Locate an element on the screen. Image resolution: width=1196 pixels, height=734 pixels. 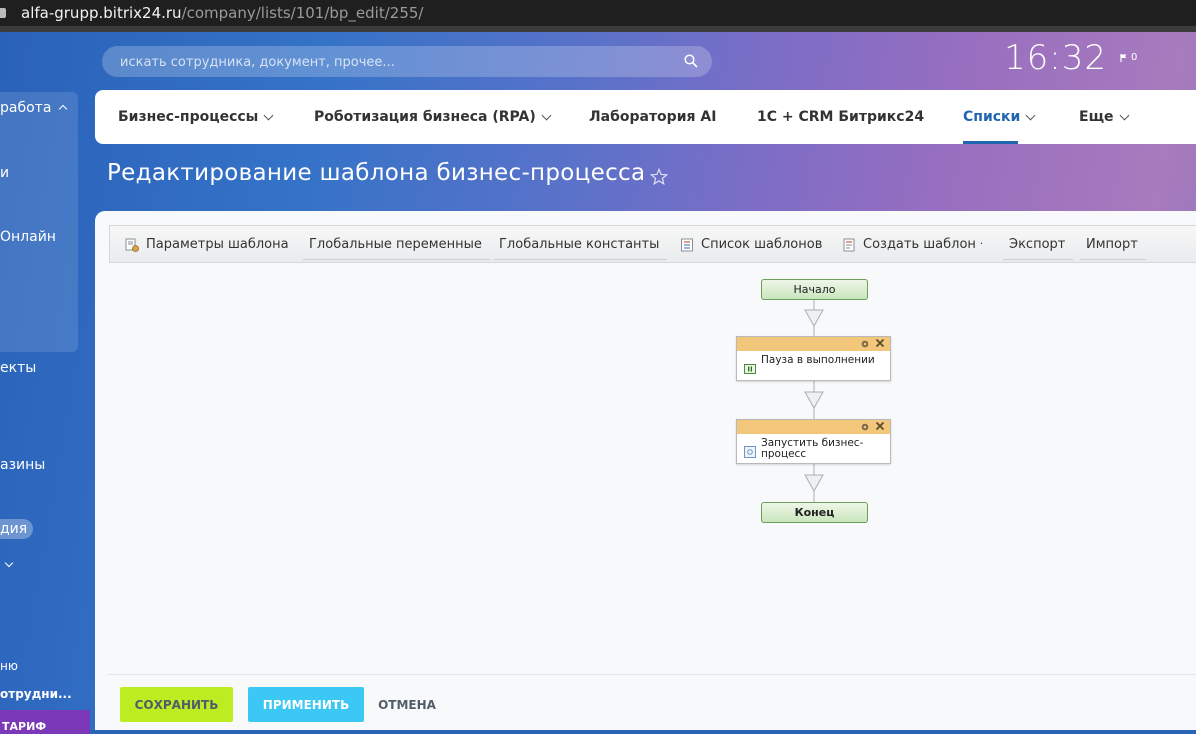
global-search is located at coordinates (407, 62).